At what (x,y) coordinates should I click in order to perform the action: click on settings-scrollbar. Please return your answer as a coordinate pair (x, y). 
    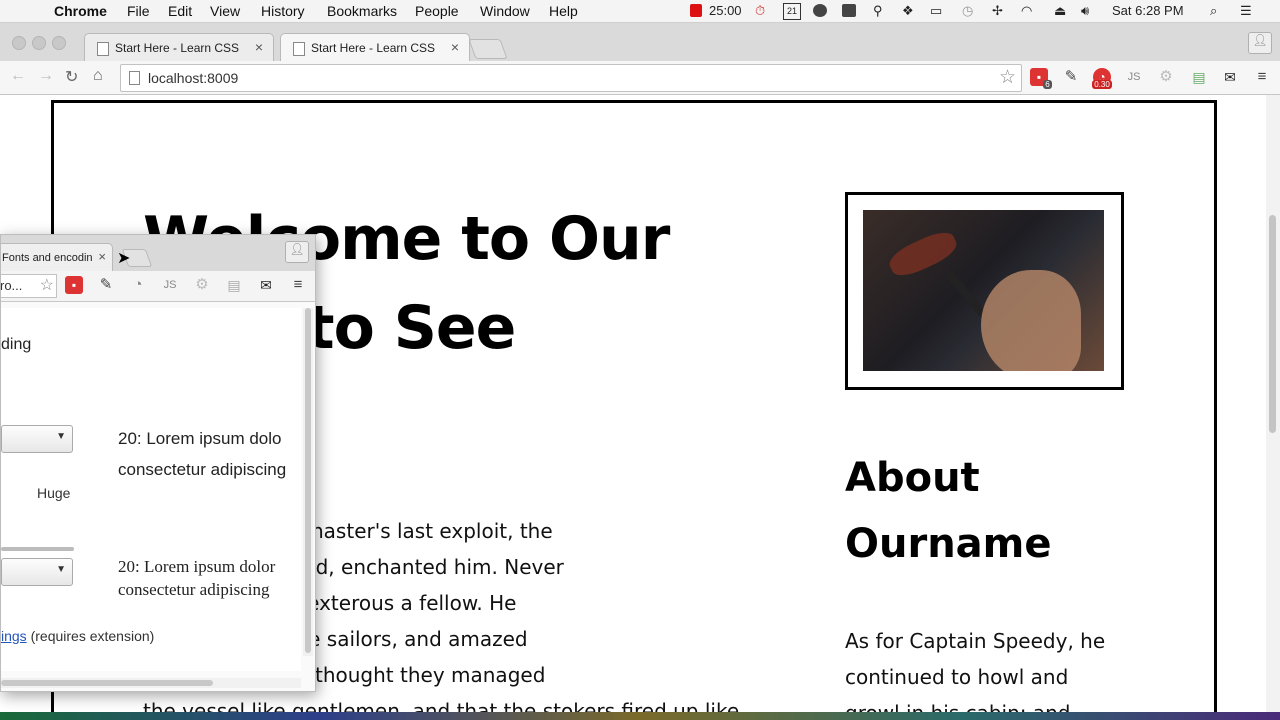
    Looking at the image, I should click on (308, 482).